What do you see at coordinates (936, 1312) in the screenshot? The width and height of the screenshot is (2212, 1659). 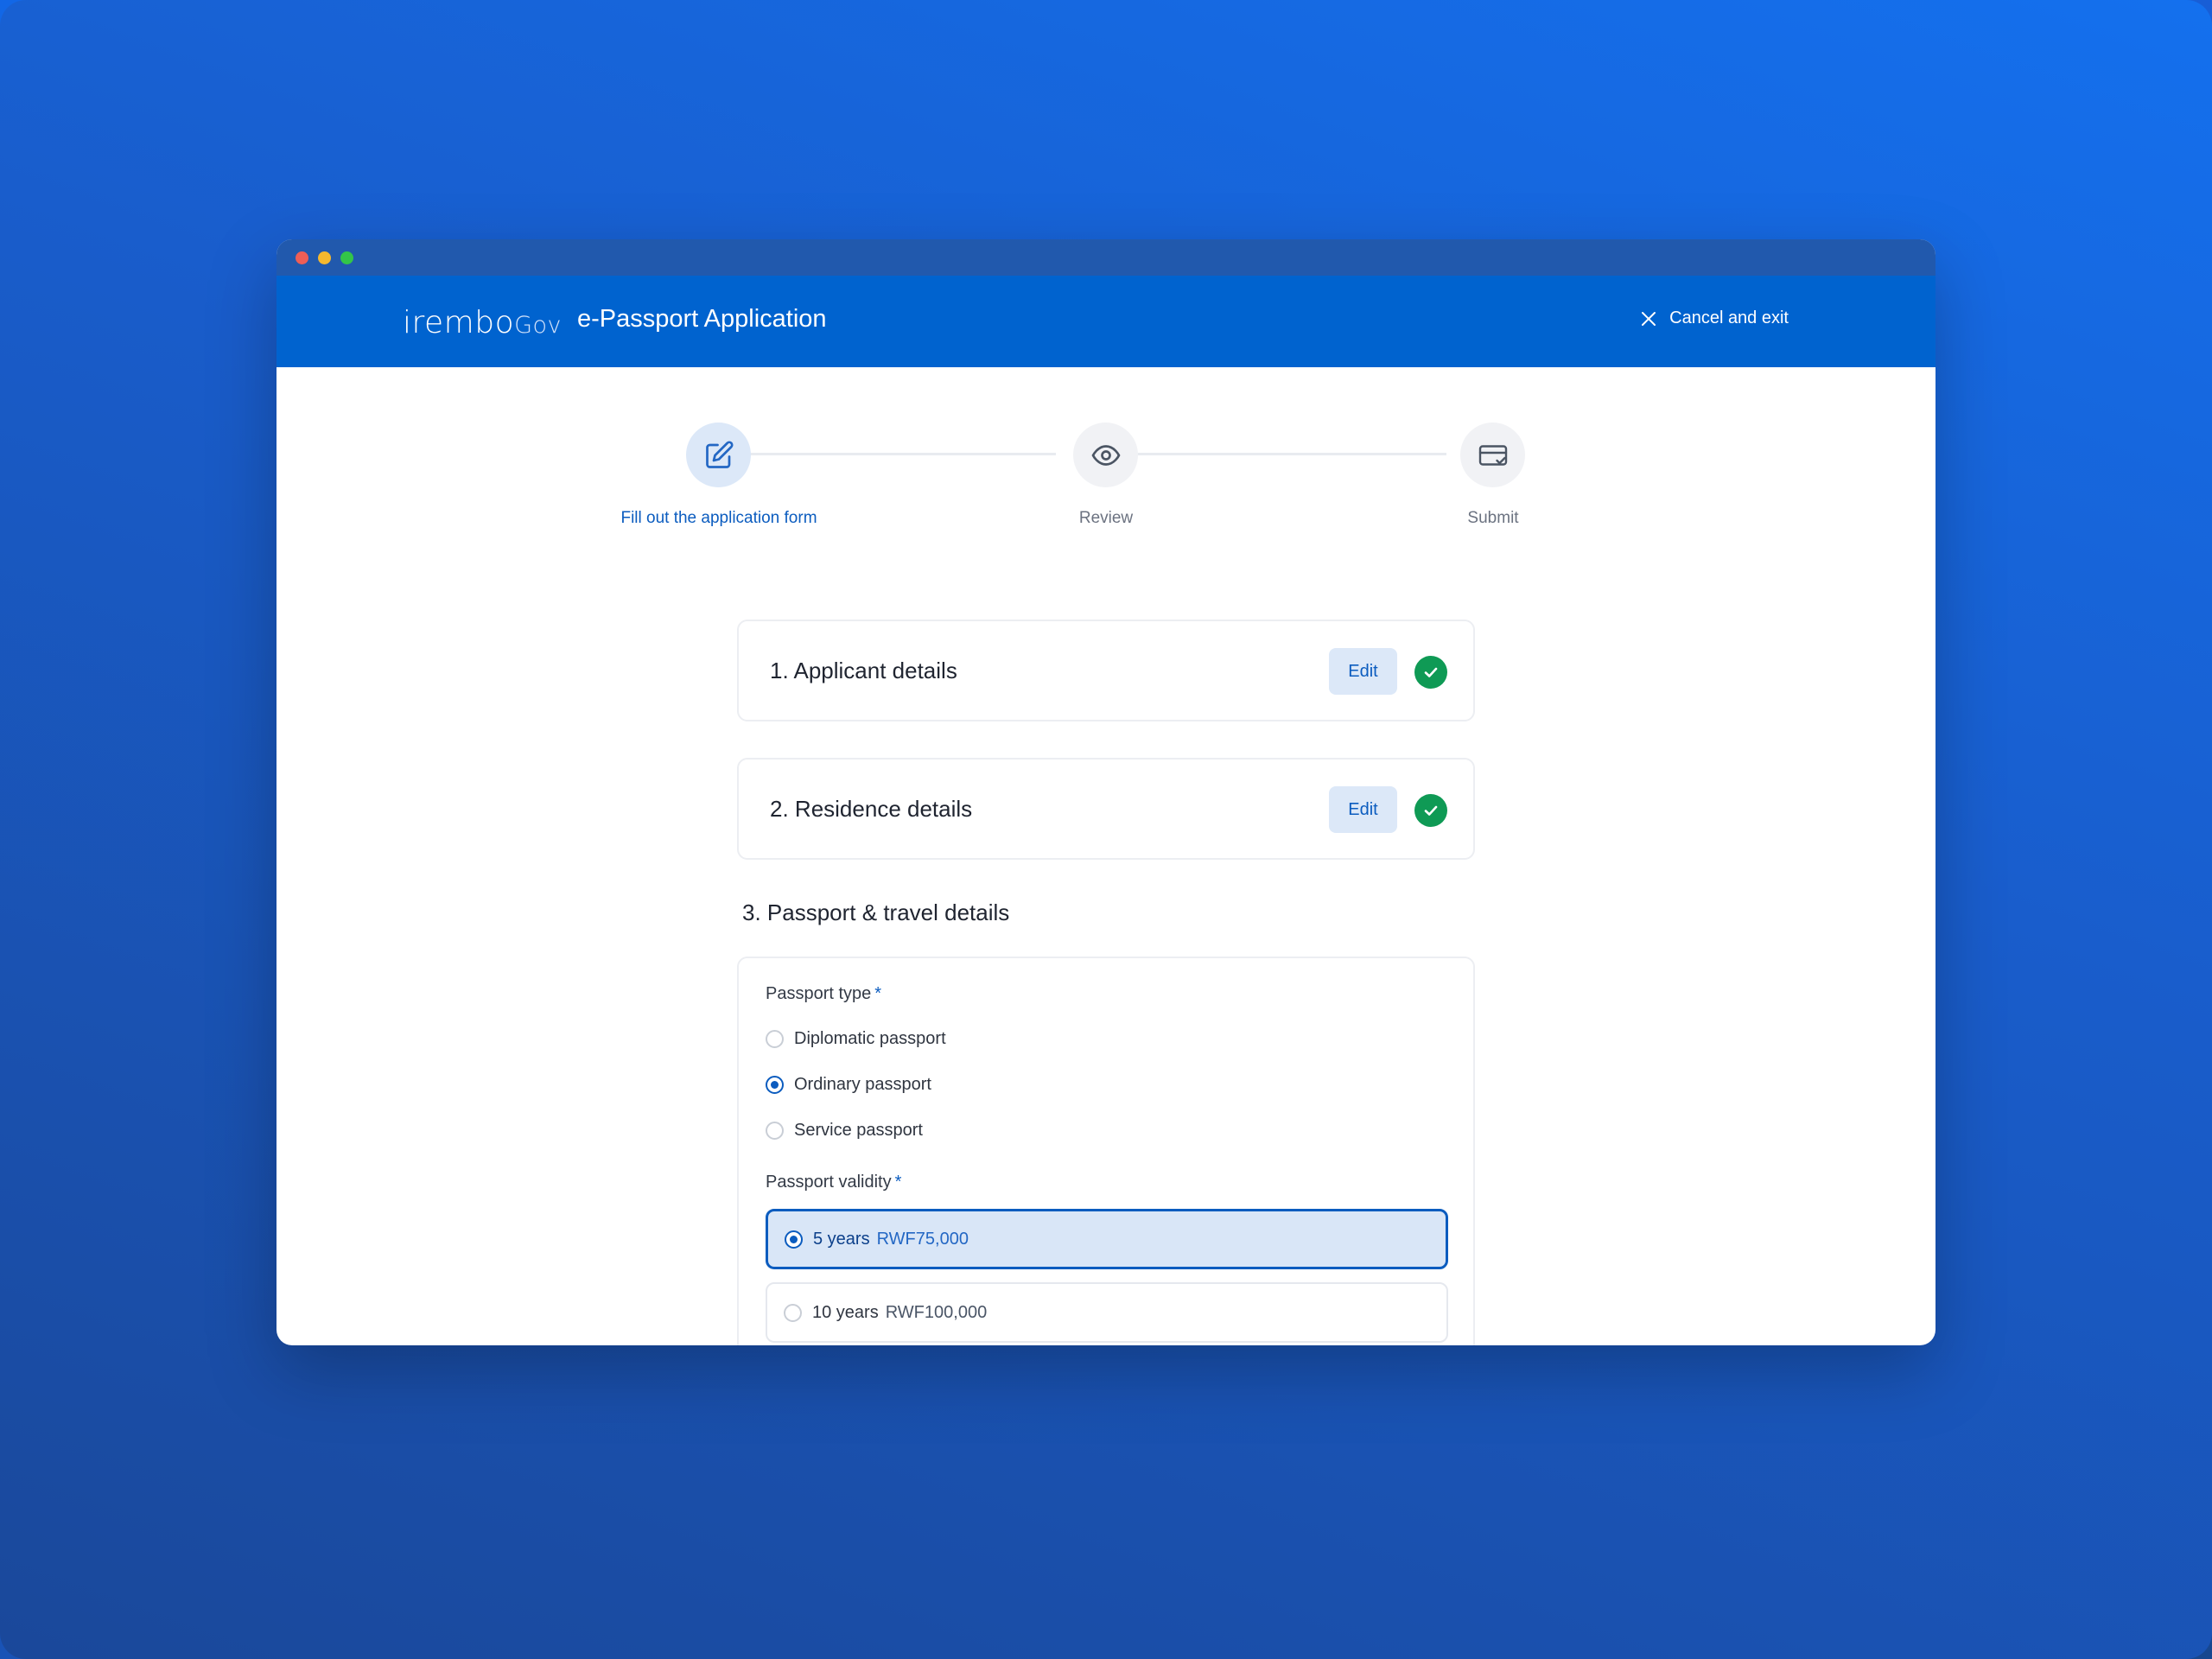 I see `validity-price: RWF100,000` at bounding box center [936, 1312].